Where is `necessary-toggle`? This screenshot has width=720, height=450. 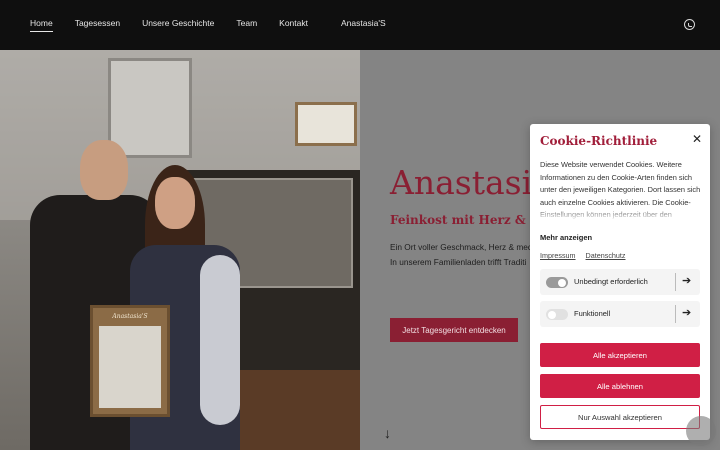
necessary-toggle is located at coordinates (557, 282).